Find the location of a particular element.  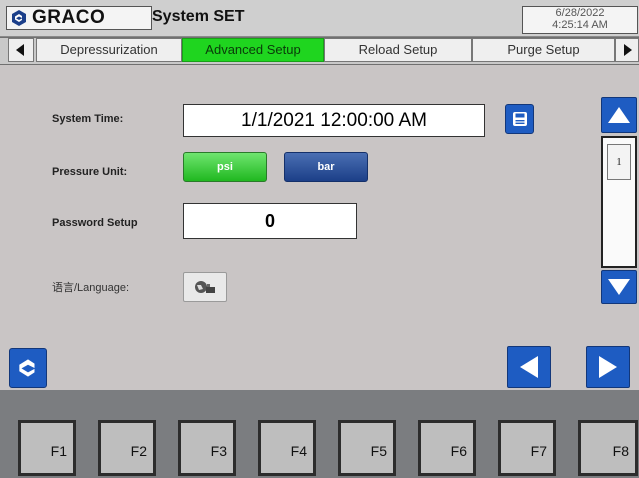

language-icon is located at coordinates (205, 287).